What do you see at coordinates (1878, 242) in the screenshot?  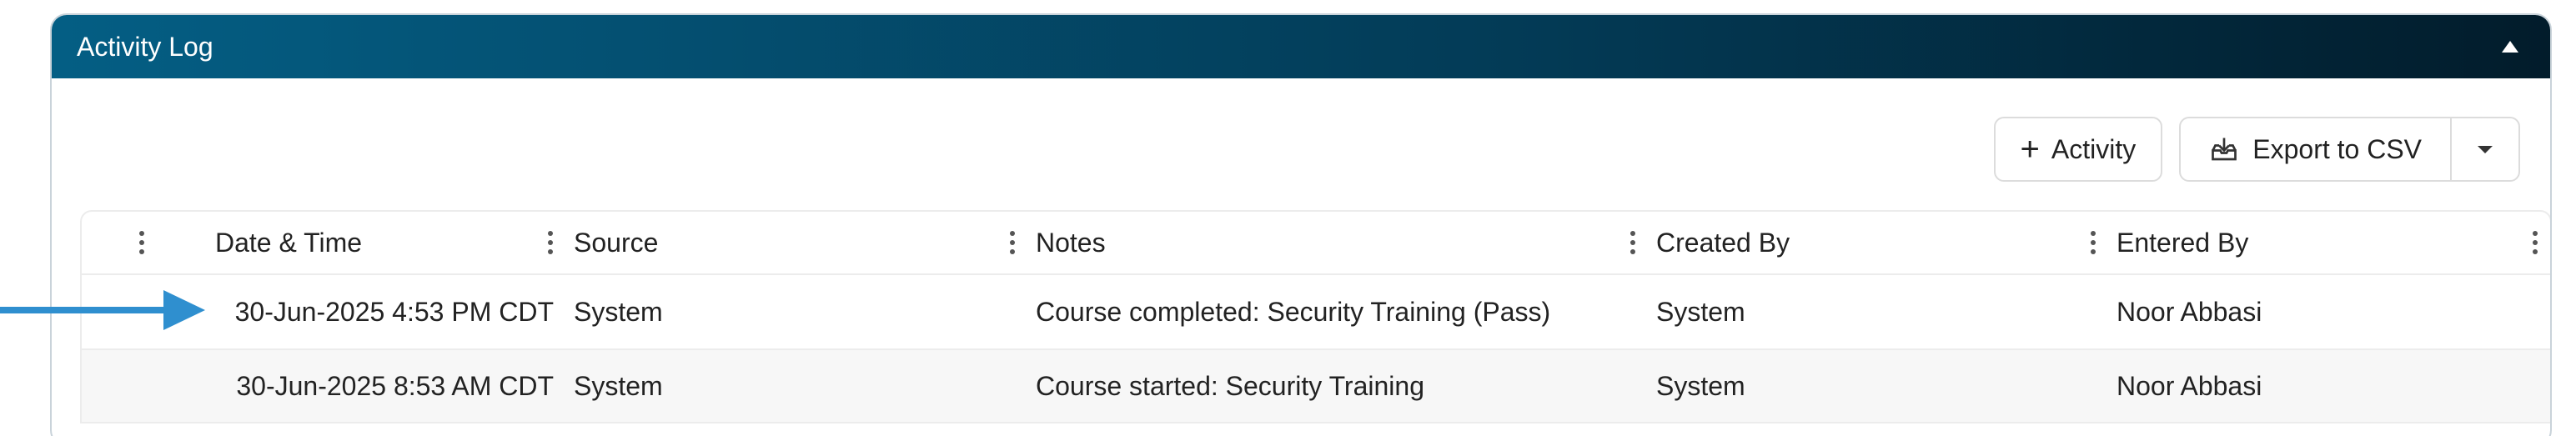 I see `header-created-by: Created By` at bounding box center [1878, 242].